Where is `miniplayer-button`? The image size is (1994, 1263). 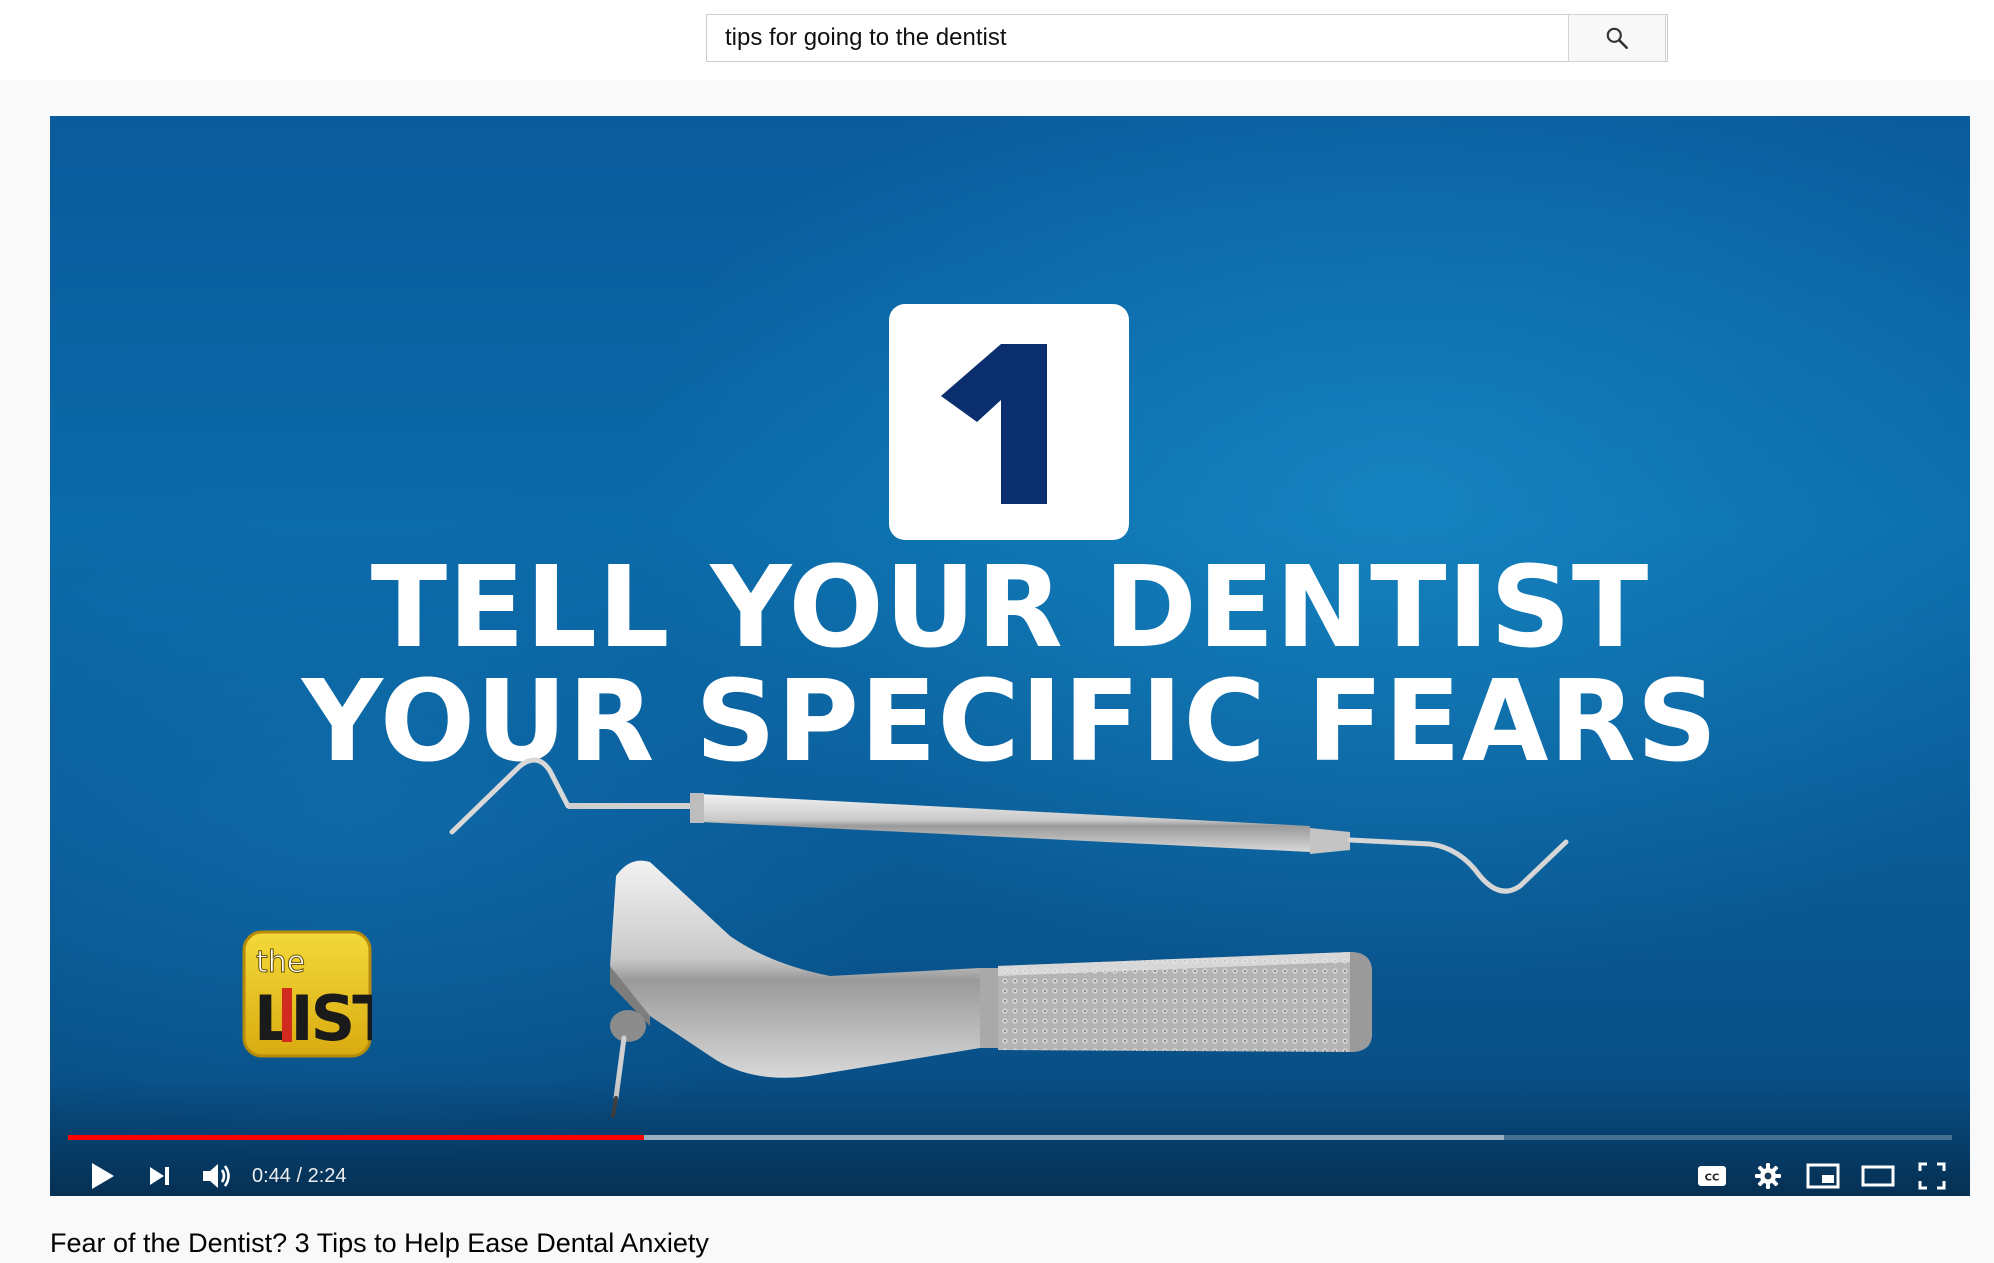
miniplayer-button is located at coordinates (1823, 1175).